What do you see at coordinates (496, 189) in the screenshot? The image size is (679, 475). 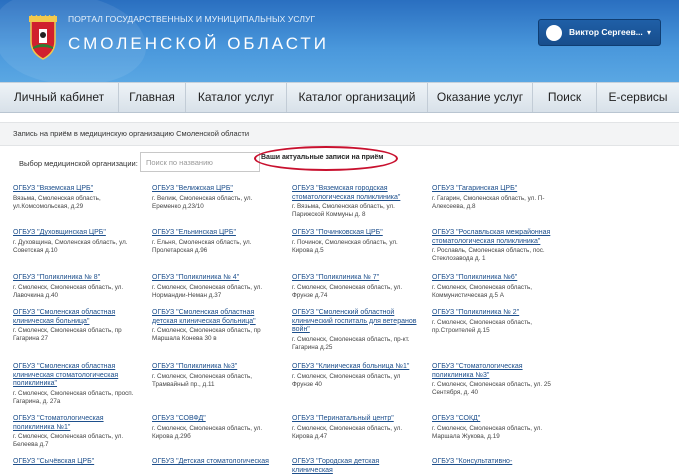 I see `org-link: ОГБУЗ "Гагаринская ЦРБ"` at bounding box center [496, 189].